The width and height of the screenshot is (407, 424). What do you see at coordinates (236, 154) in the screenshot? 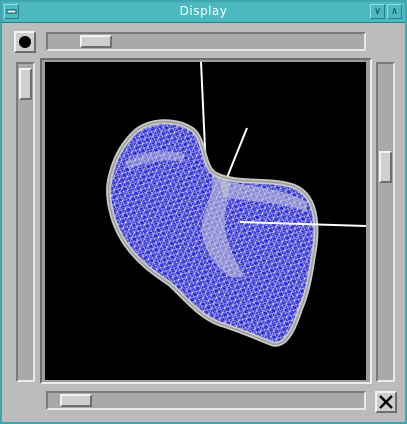
I see `axis-y-line` at bounding box center [236, 154].